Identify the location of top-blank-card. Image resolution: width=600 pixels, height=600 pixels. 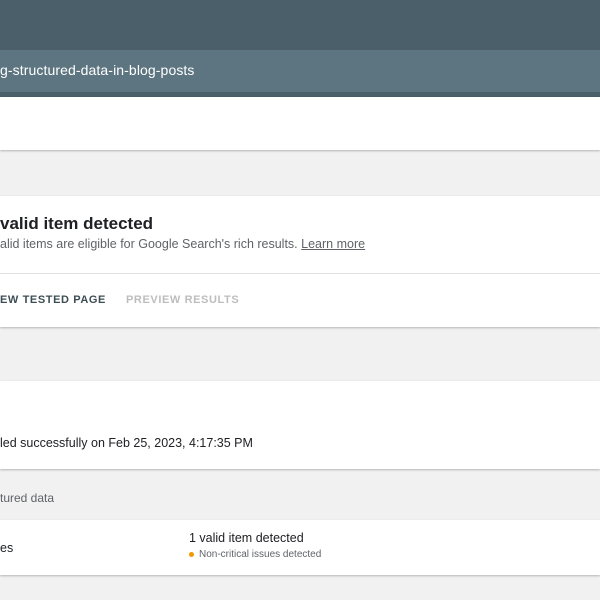
(300, 123).